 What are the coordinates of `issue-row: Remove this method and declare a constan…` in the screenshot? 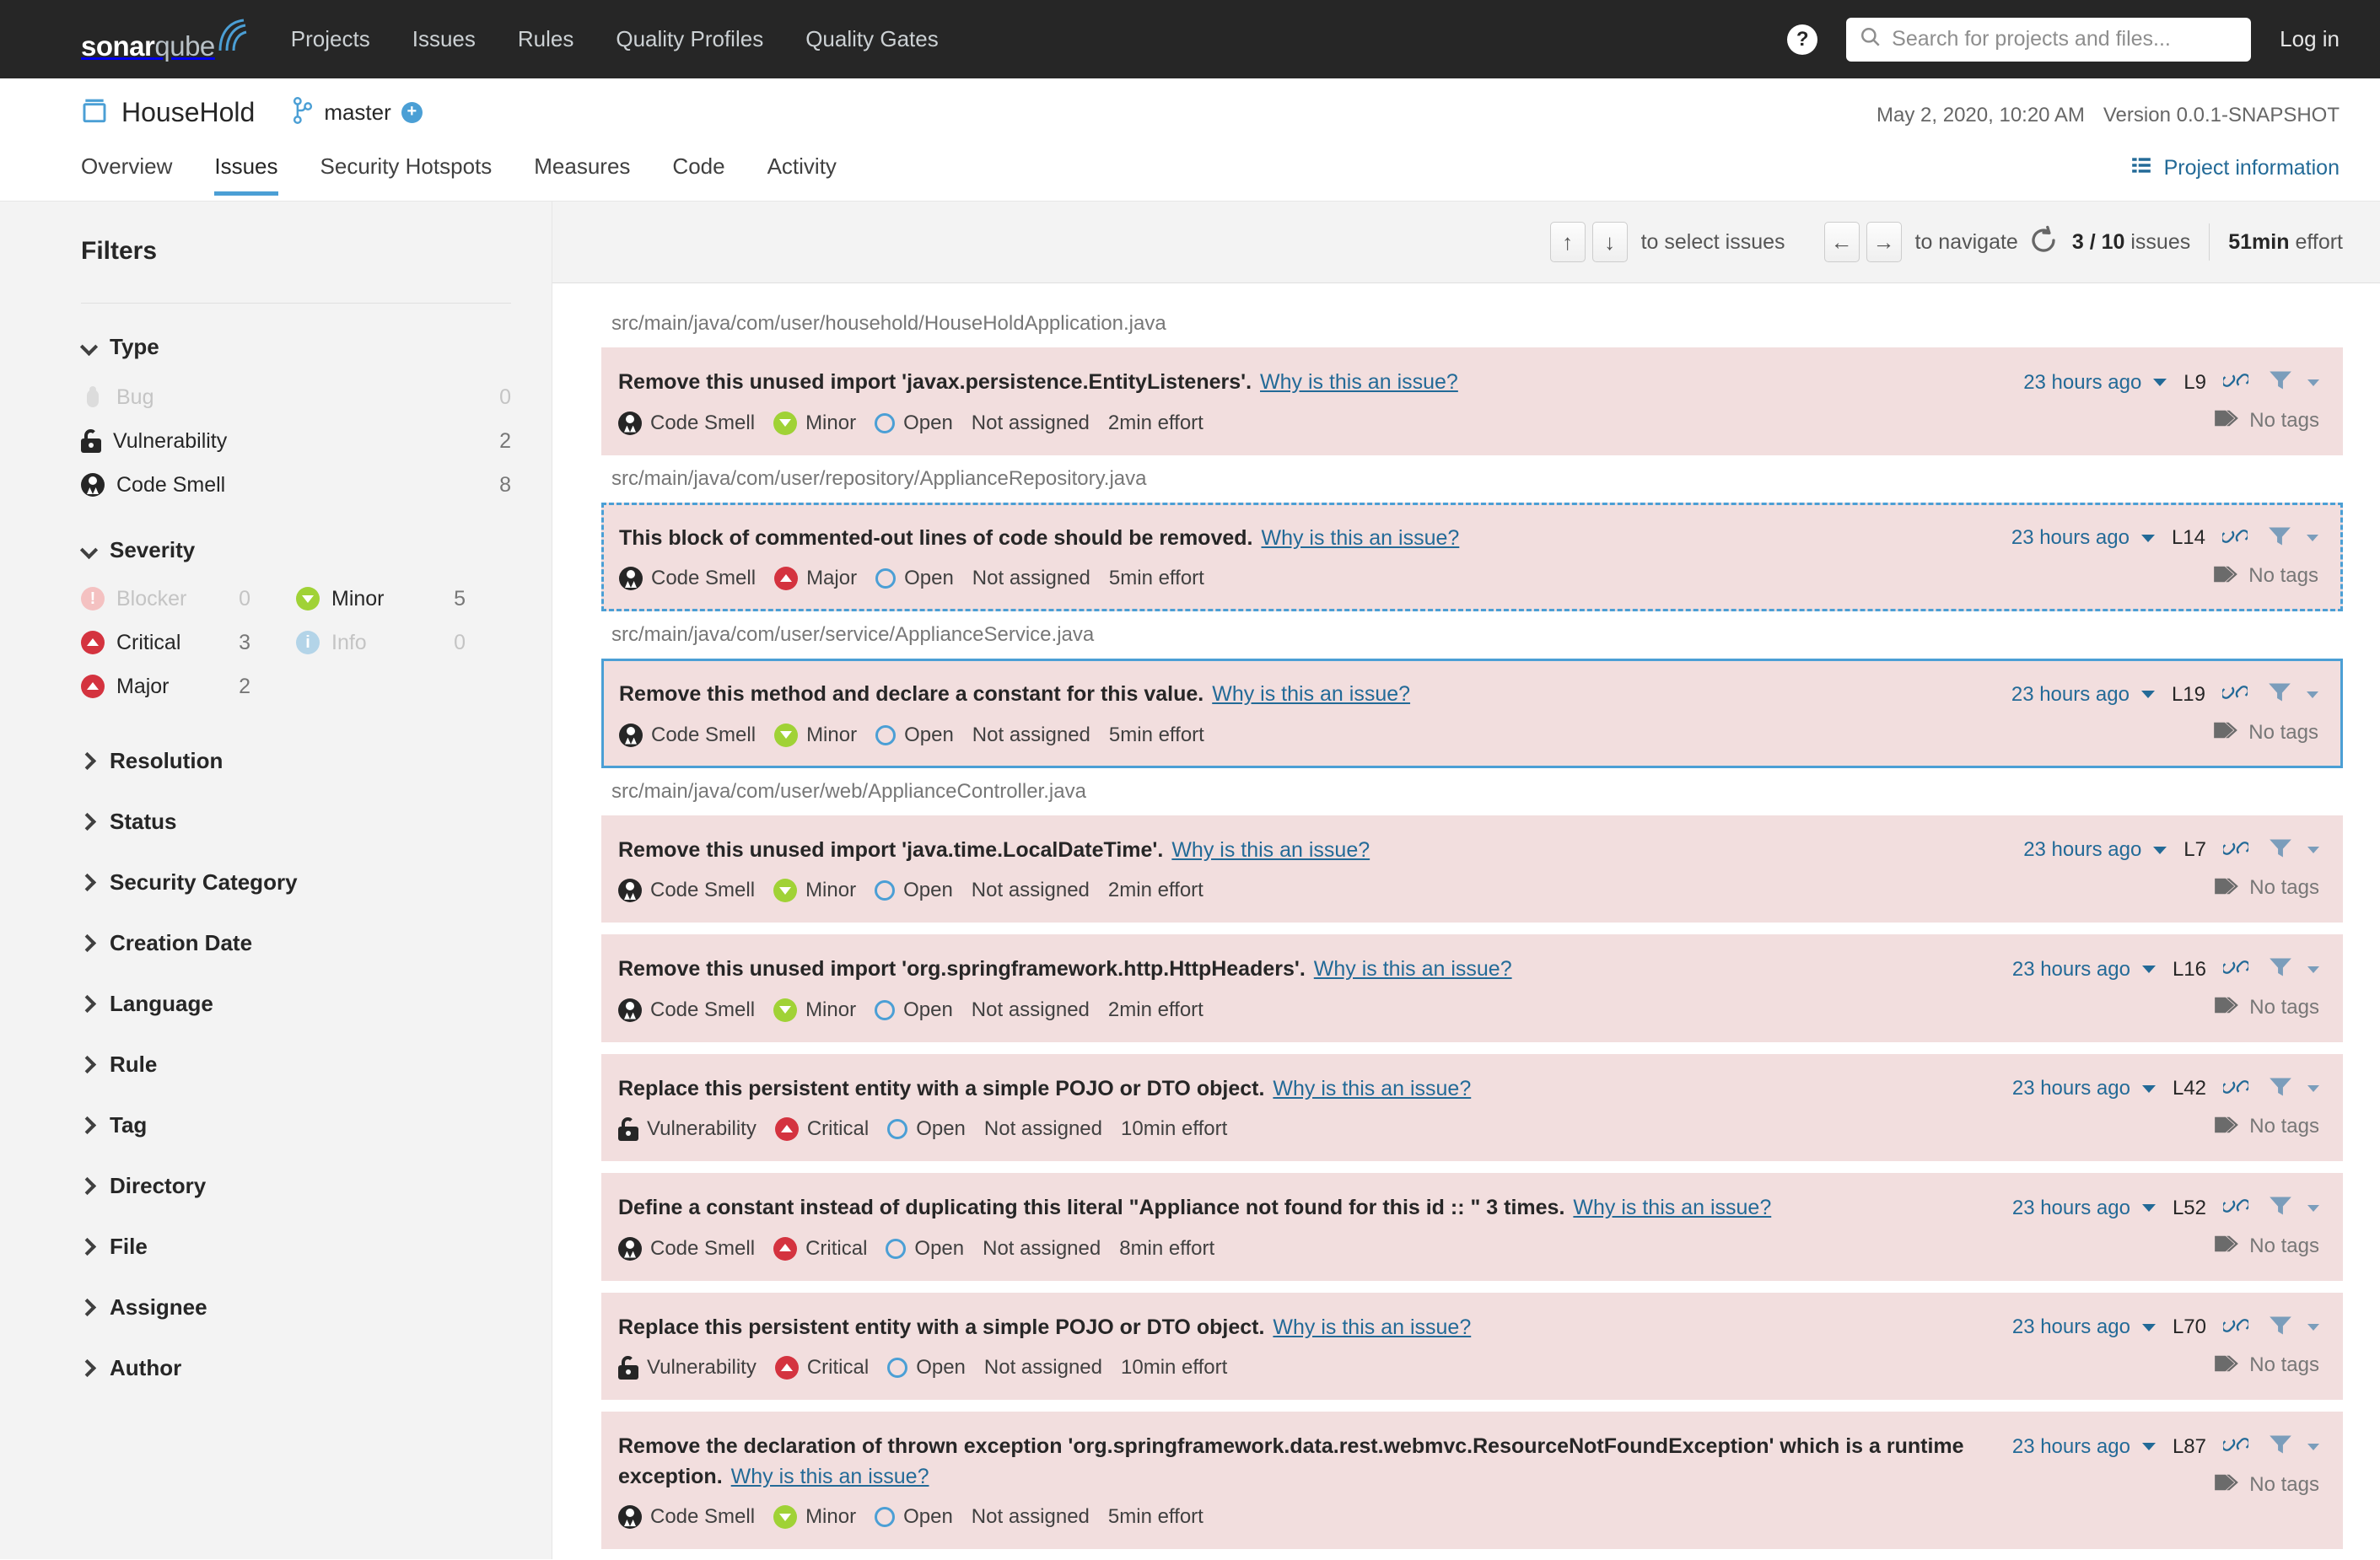 It's located at (1472, 714).